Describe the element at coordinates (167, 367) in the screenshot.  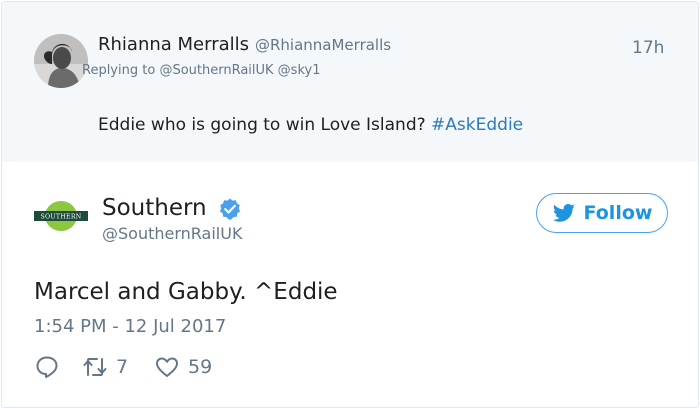
I see `heart-icon` at that location.